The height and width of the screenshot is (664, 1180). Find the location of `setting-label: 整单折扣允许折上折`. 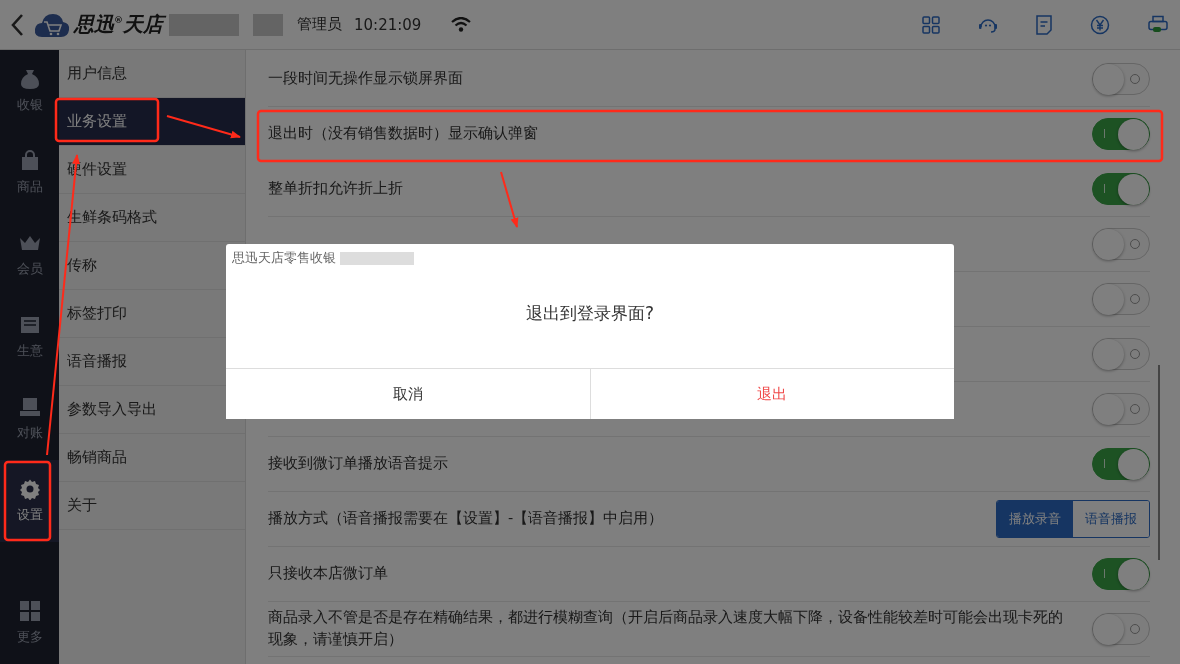

setting-label: 整单折扣允许折上折 is located at coordinates (335, 189).